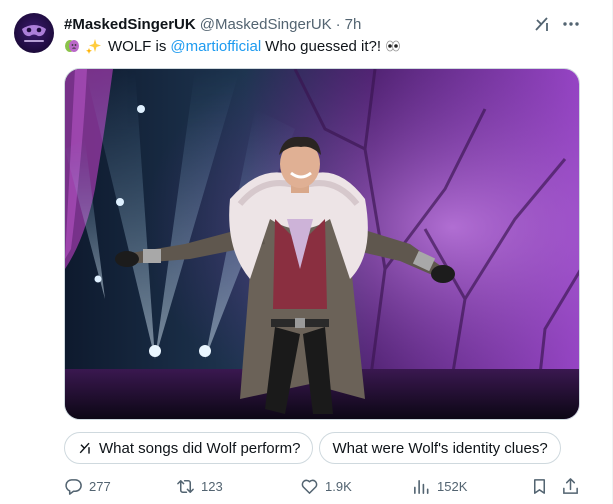 Image resolution: width=613 pixels, height=504 pixels. Describe the element at coordinates (571, 24) in the screenshot. I see `more-icon` at that location.